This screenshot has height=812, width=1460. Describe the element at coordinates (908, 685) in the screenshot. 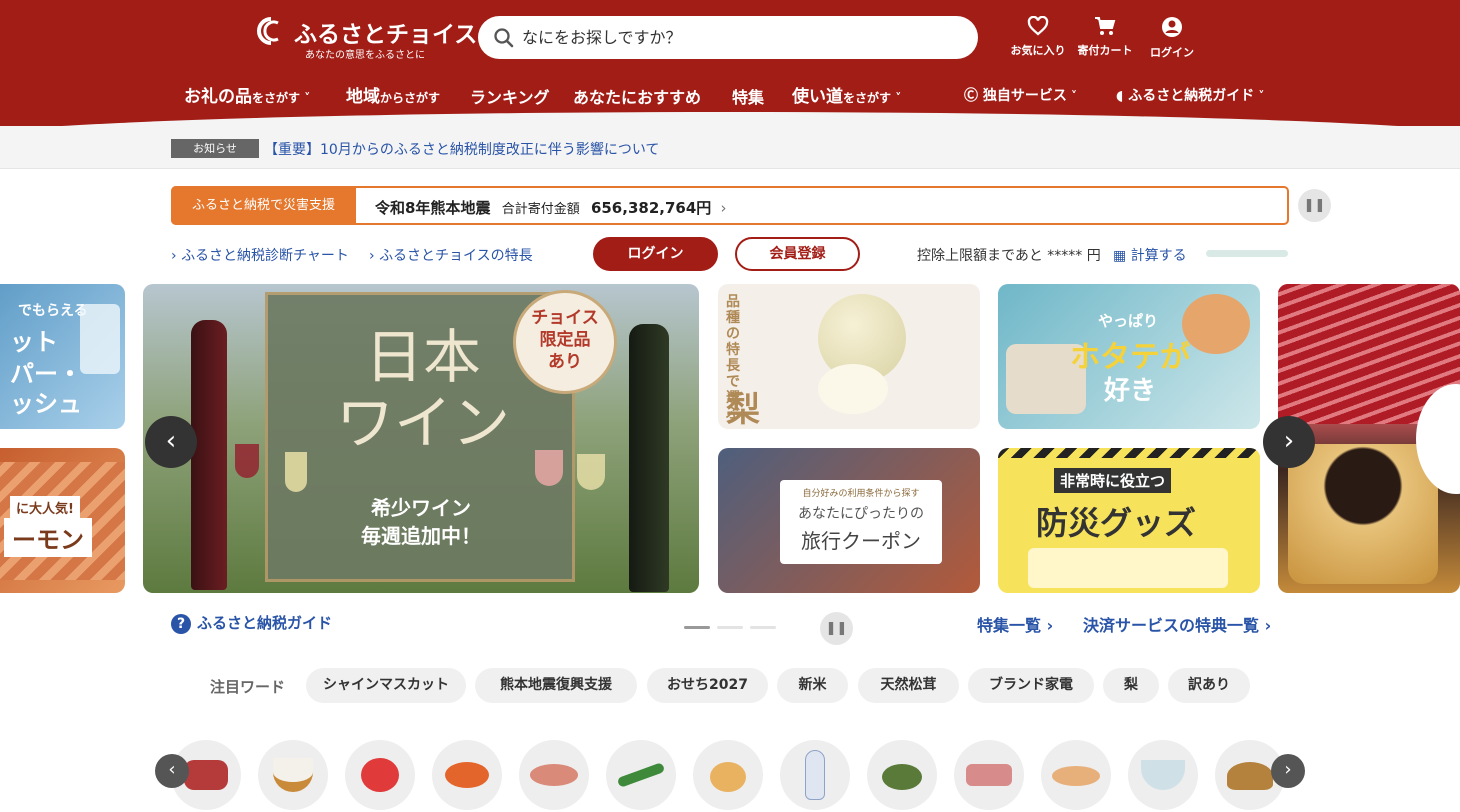

I see `trending-word-chip: 天然松茸` at that location.